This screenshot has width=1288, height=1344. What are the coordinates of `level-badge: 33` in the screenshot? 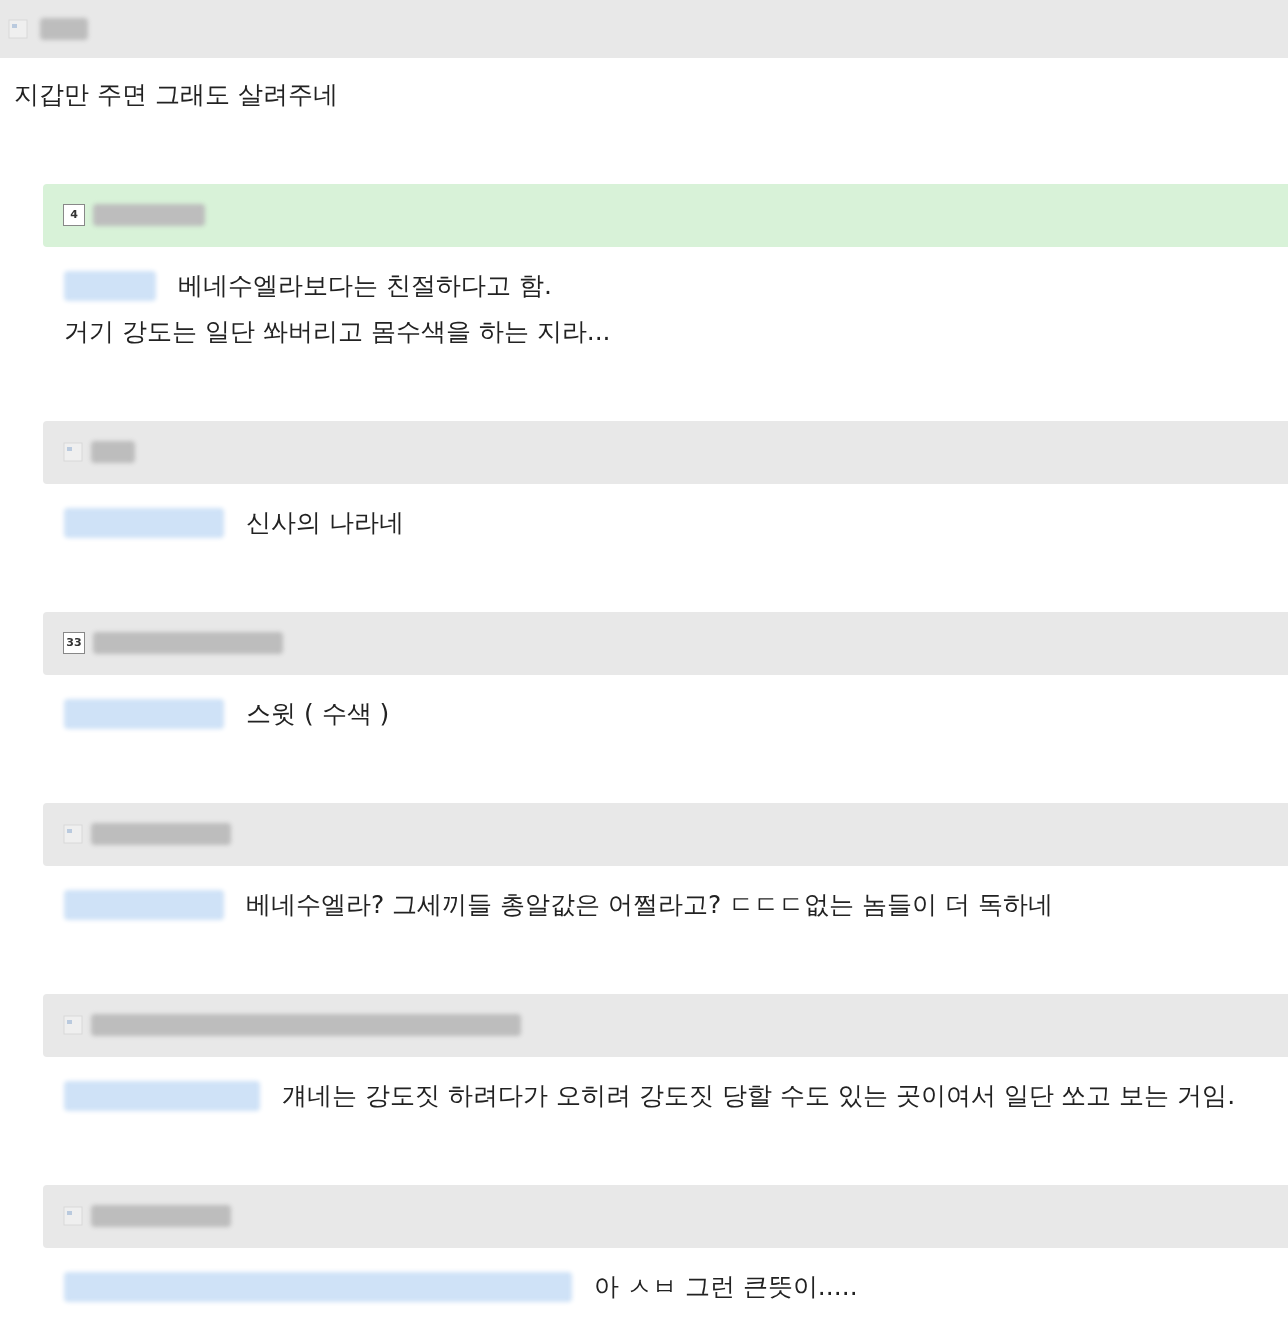 It's located at (74, 643).